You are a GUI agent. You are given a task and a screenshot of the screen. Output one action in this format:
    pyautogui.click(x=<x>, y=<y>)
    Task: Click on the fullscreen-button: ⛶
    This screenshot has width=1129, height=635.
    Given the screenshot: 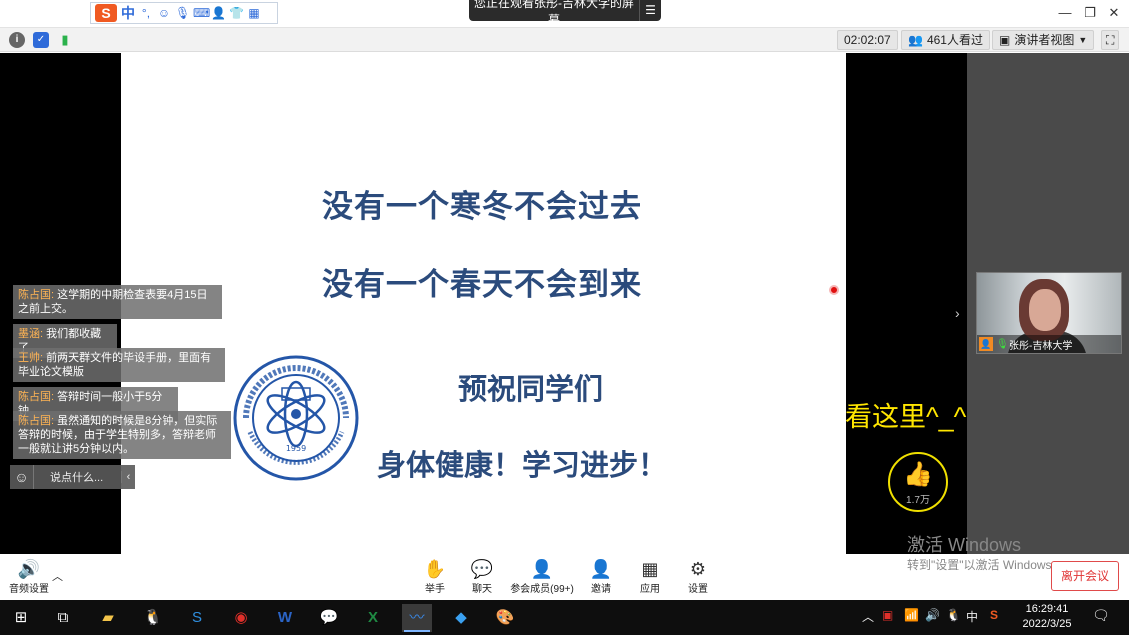 What is the action you would take?
    pyautogui.click(x=1110, y=40)
    